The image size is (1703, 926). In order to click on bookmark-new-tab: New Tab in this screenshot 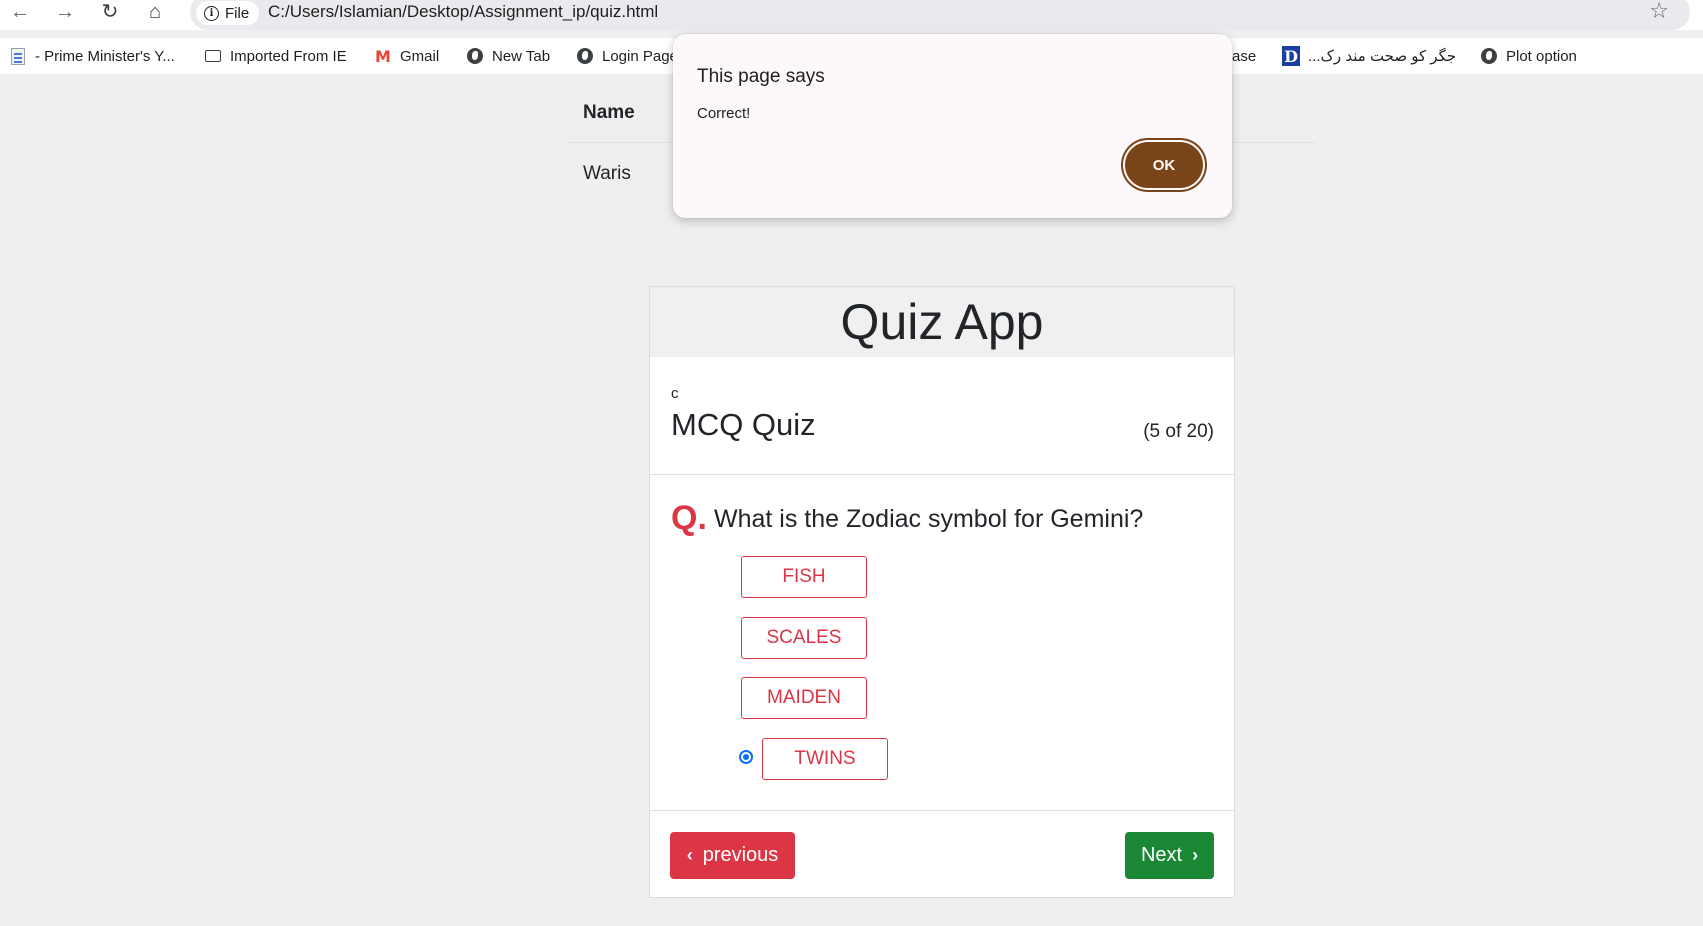, I will do `click(508, 56)`.